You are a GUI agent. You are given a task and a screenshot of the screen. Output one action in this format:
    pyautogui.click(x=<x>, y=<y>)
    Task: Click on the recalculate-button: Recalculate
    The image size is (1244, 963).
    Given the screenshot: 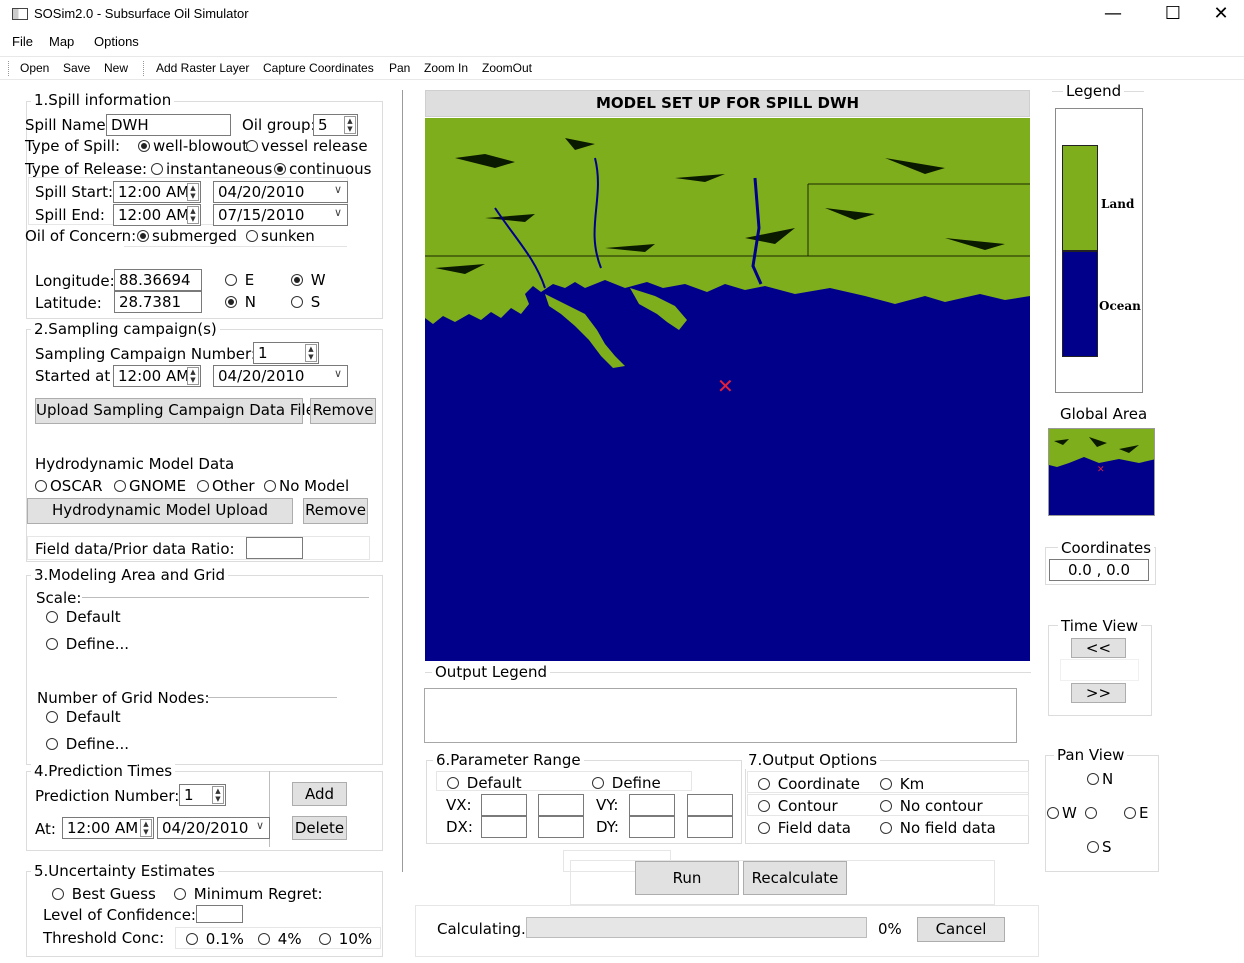 What is the action you would take?
    pyautogui.click(x=795, y=878)
    